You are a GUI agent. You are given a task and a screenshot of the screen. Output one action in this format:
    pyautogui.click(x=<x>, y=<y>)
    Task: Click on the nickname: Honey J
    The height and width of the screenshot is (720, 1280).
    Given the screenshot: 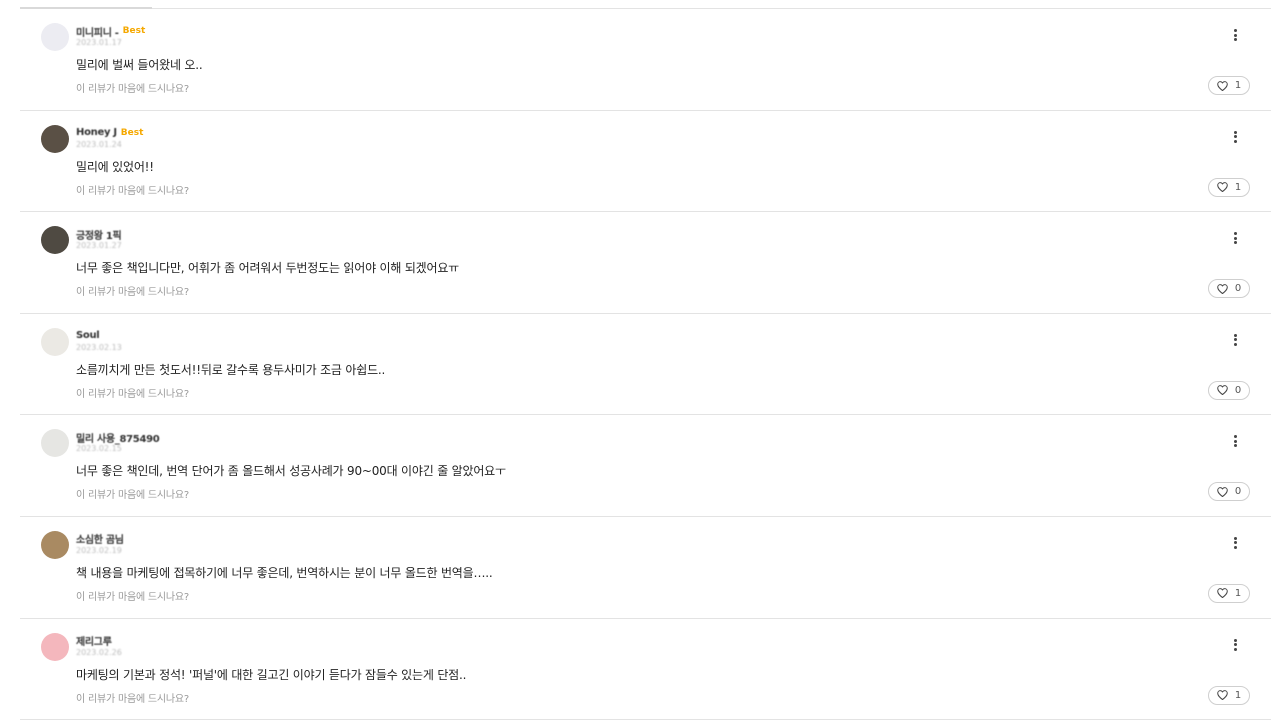 What is the action you would take?
    pyautogui.click(x=96, y=132)
    